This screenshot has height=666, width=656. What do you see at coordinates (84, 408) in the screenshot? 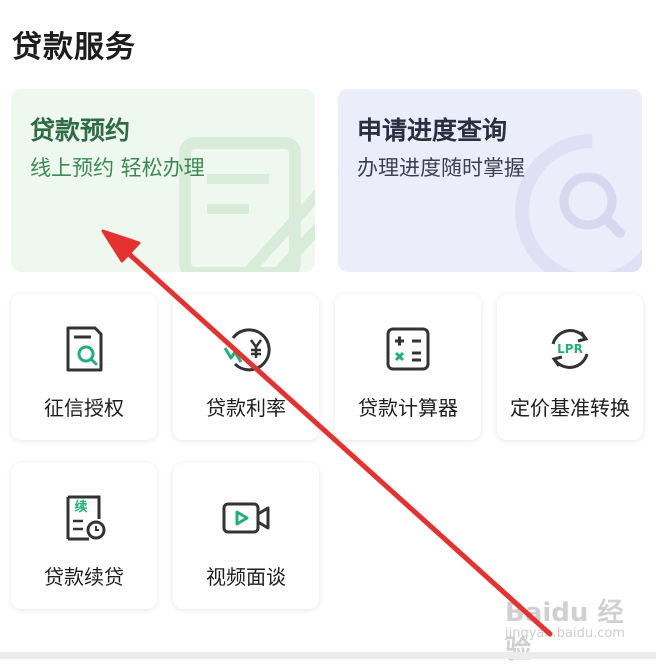
I see `tile-label: 征信授权` at bounding box center [84, 408].